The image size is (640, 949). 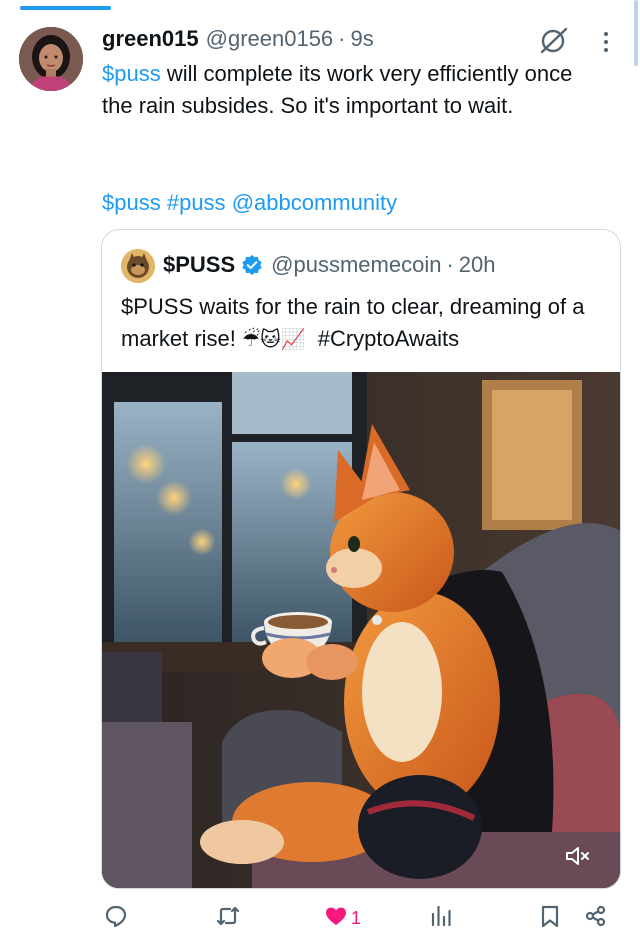 I want to click on views-button, so click(x=441, y=918).